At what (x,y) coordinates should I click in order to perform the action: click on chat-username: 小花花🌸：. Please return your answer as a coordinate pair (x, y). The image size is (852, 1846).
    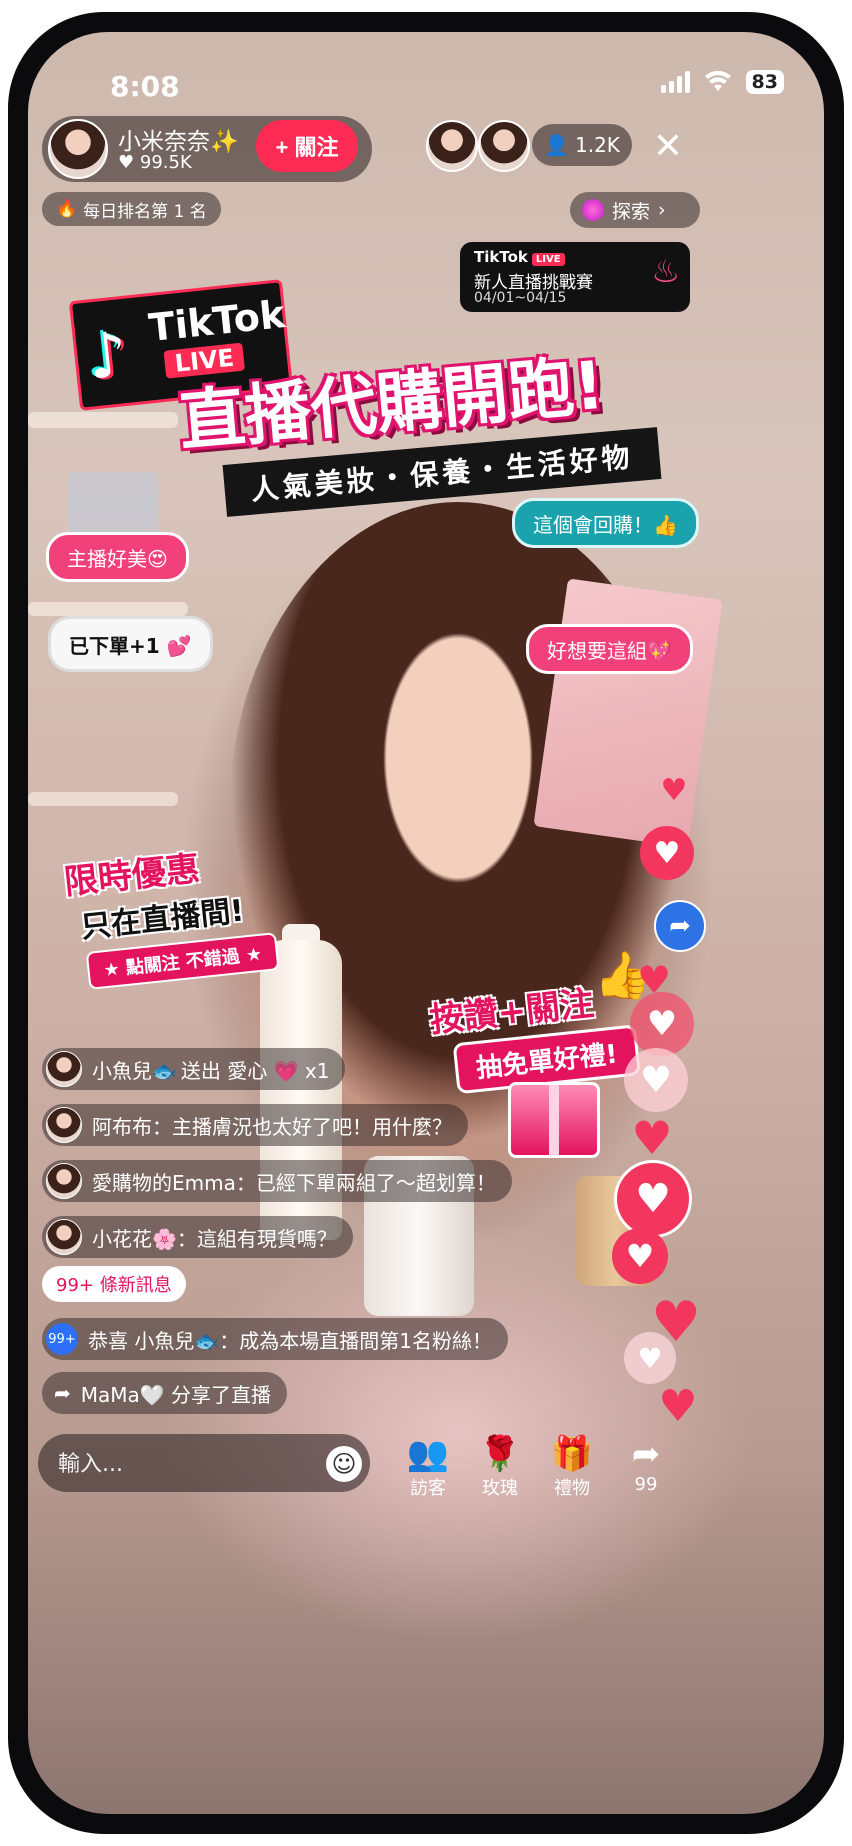
    Looking at the image, I should click on (144, 1238).